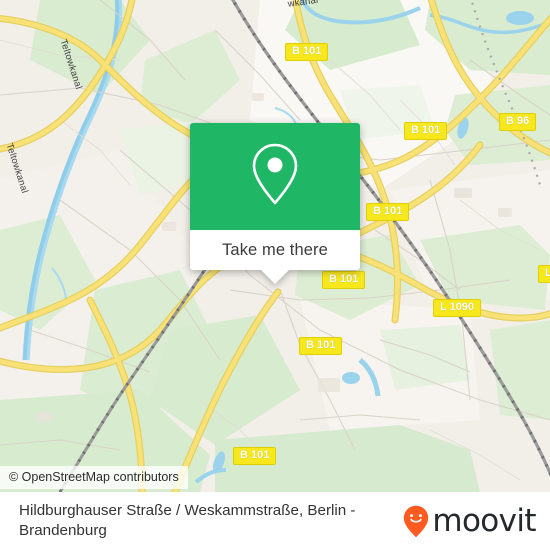 The height and width of the screenshot is (550, 550). Describe the element at coordinates (518, 122) in the screenshot. I see `road-shield-b96: B 96` at that location.